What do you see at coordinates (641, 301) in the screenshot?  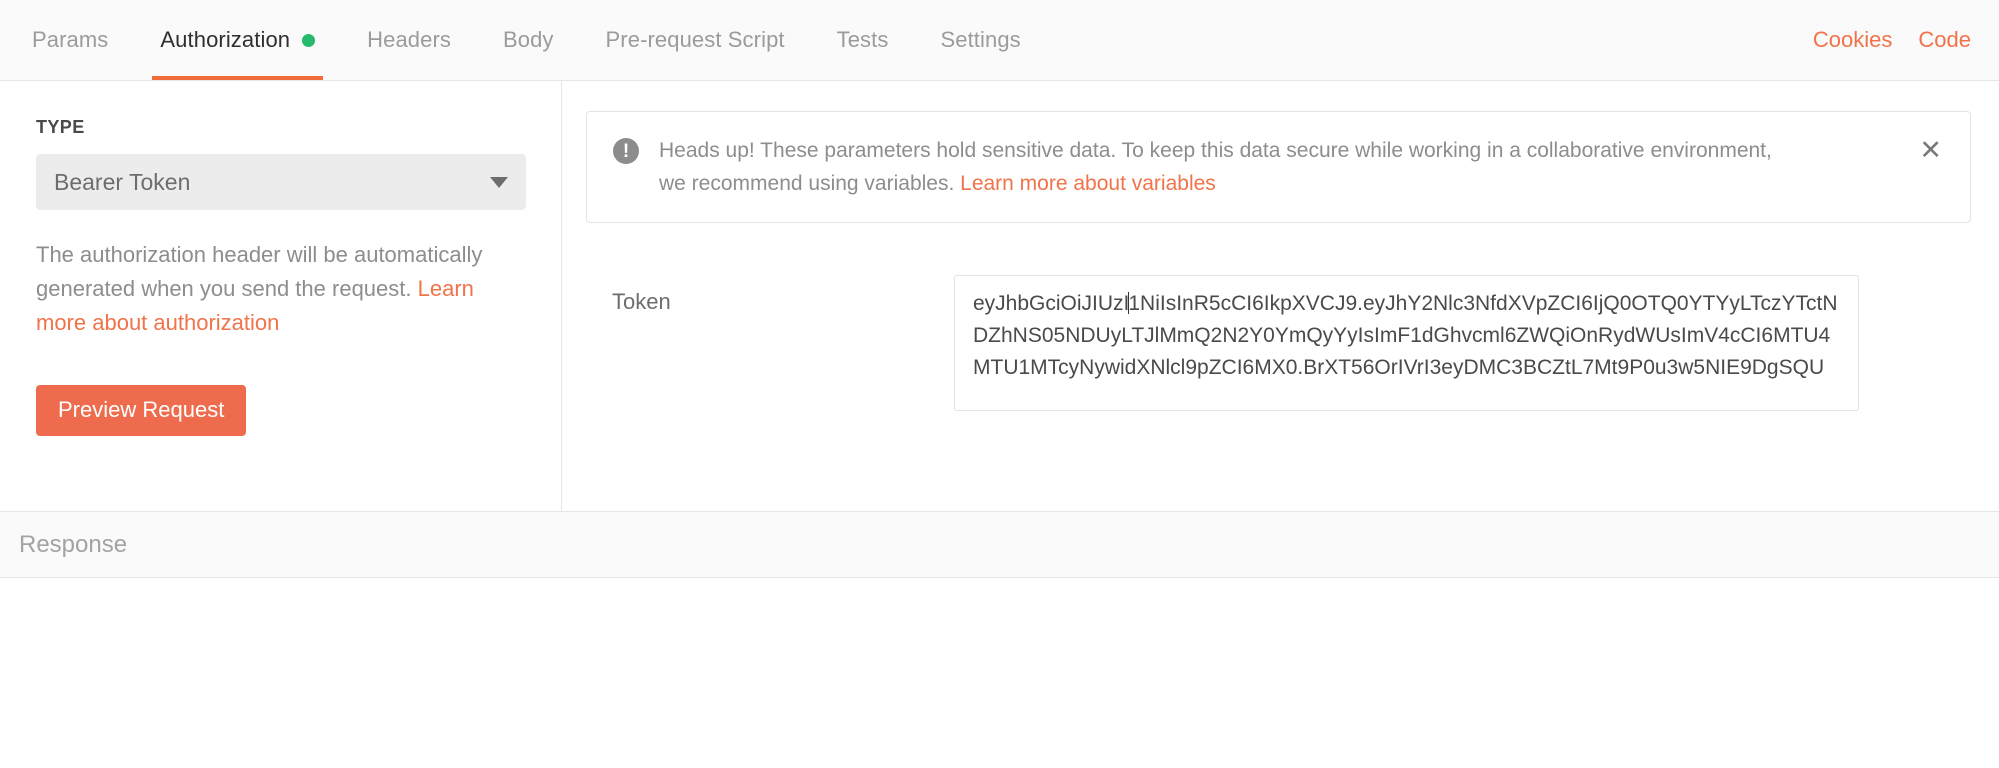 I see `token-label: Token` at bounding box center [641, 301].